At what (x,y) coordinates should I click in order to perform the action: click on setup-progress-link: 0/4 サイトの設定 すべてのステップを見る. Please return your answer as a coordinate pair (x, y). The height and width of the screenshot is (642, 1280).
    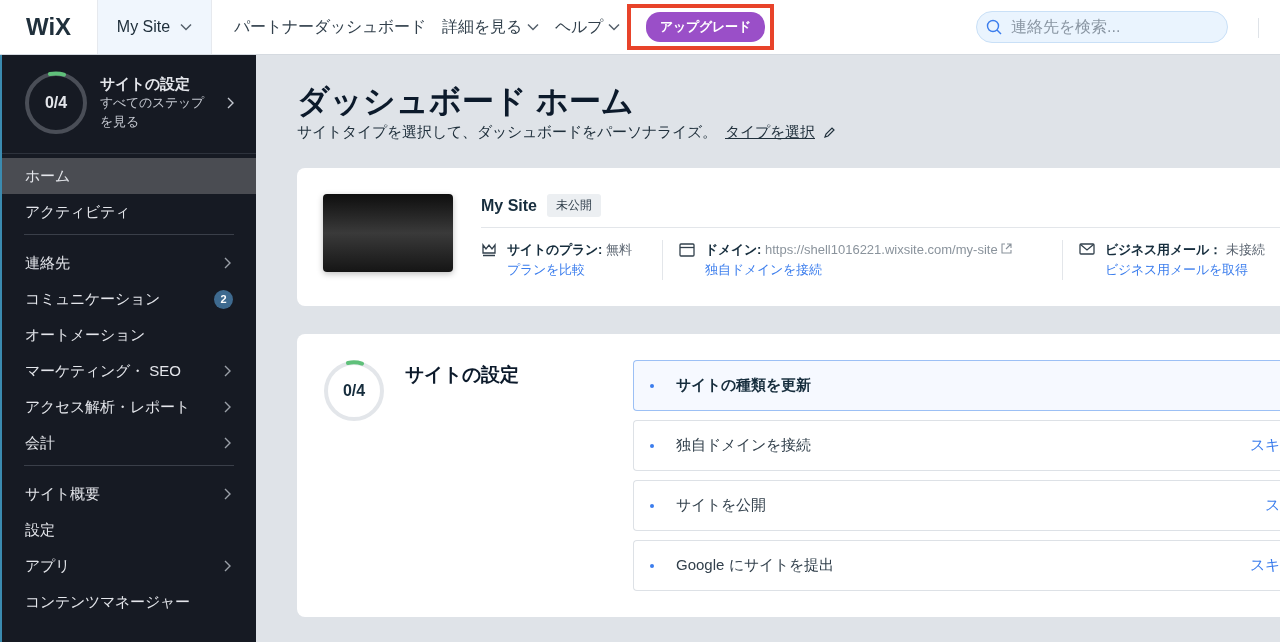
    Looking at the image, I should click on (129, 104).